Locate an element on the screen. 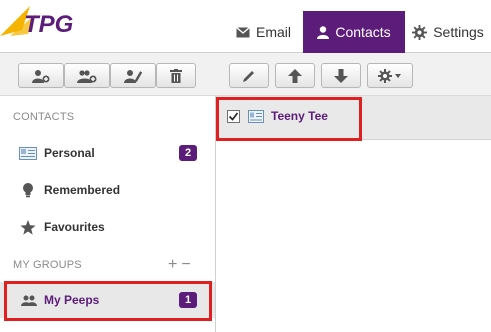 This screenshot has width=491, height=332. tab-contacts: Contacts is located at coordinates (354, 32).